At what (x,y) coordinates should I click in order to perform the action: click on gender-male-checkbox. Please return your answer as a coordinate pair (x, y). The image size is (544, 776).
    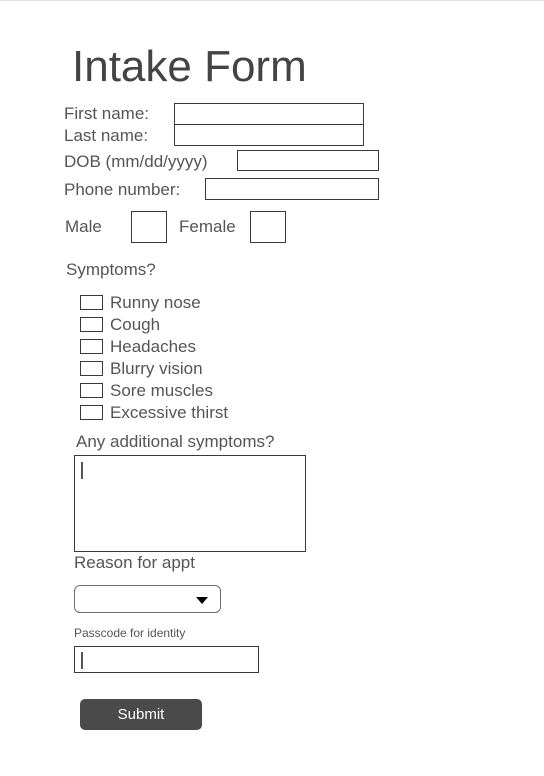
    Looking at the image, I should click on (149, 227).